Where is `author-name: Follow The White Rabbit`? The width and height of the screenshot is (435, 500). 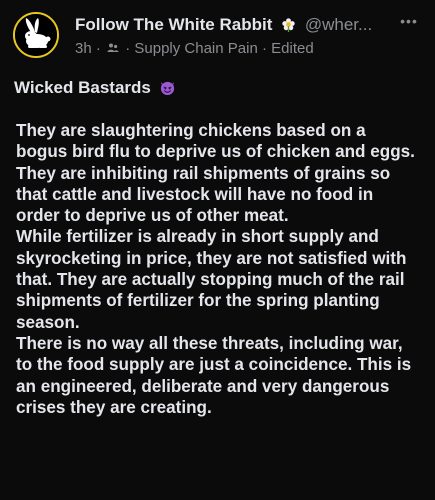 author-name: Follow The White Rabbit is located at coordinates (173, 24).